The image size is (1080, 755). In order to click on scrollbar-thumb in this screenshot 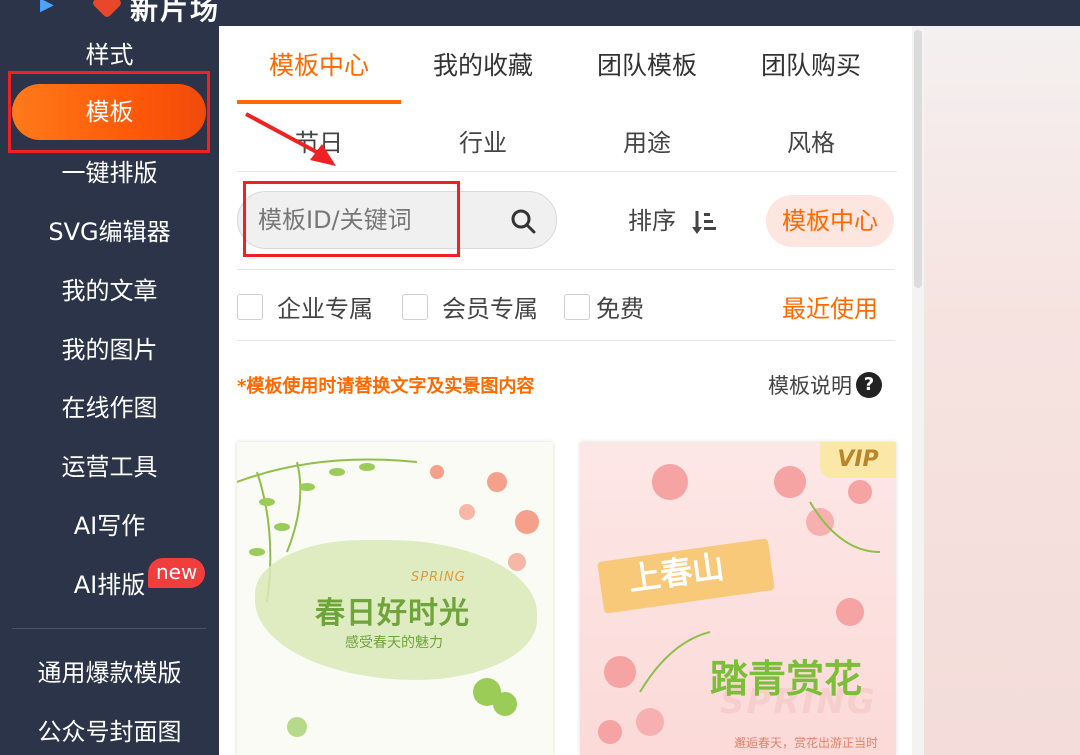, I will do `click(918, 159)`.